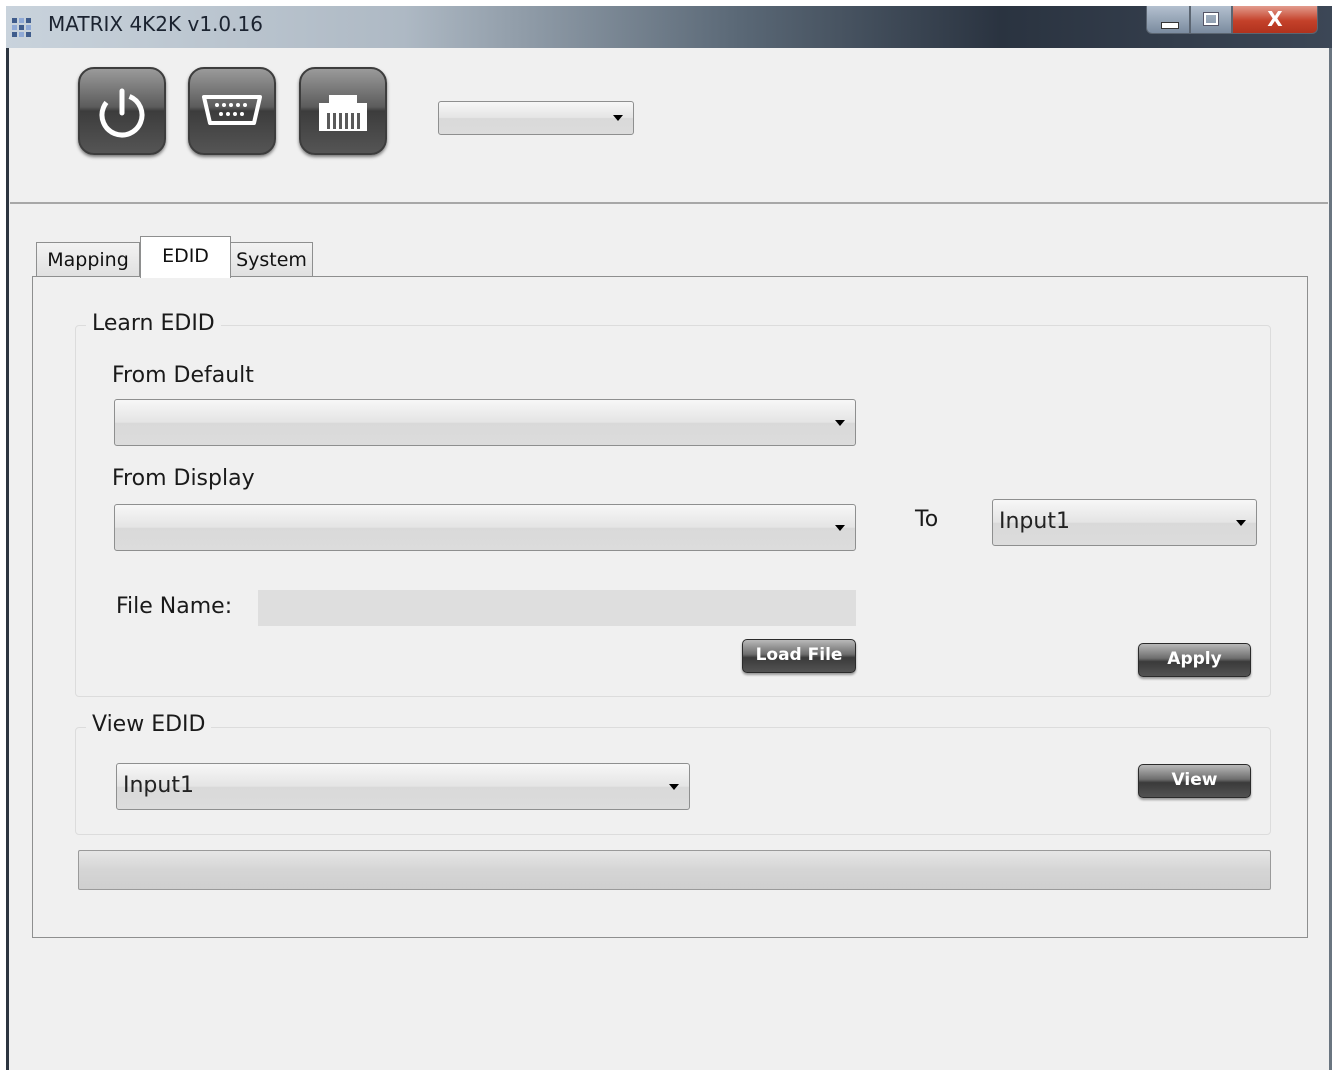  I want to click on file-name-label: File Name:, so click(174, 606).